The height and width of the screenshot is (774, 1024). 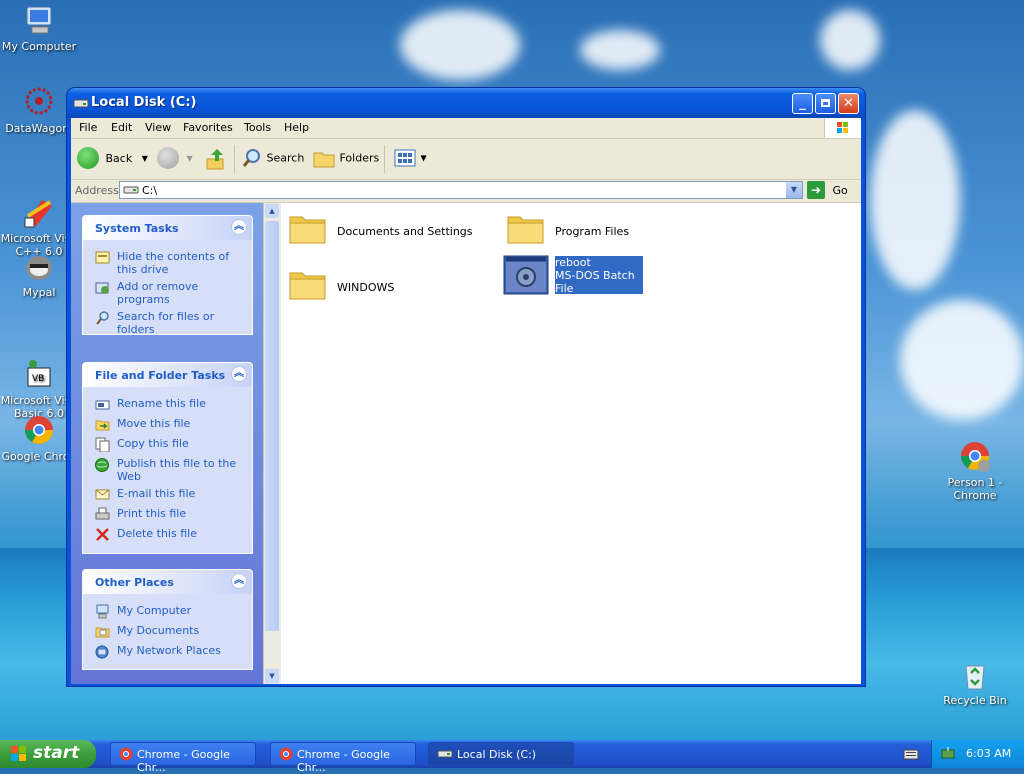 I want to click on task-label: Delete this file, so click(x=157, y=533).